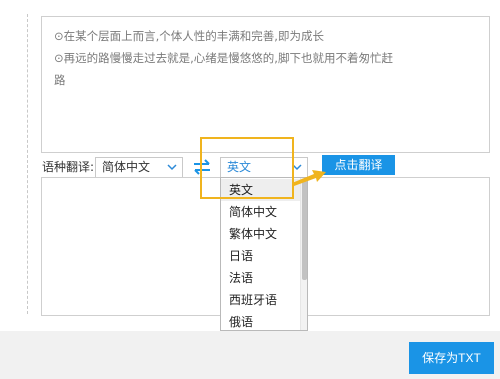  What do you see at coordinates (223, 58) in the screenshot?
I see `source-line-2: ⊙再远的路慢慢走过去就是,心绪是慢悠悠的,脚下也就用不着匆忙赶` at bounding box center [223, 58].